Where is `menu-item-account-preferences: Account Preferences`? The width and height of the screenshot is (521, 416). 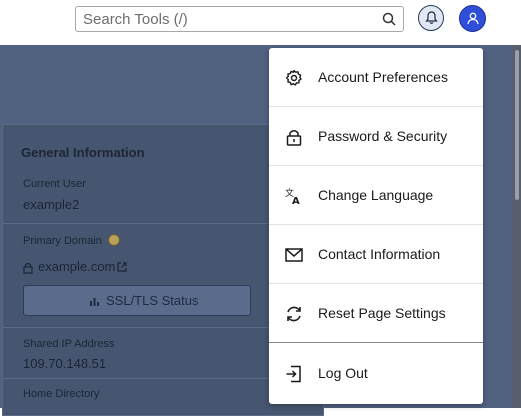 menu-item-account-preferences: Account Preferences is located at coordinates (376, 77).